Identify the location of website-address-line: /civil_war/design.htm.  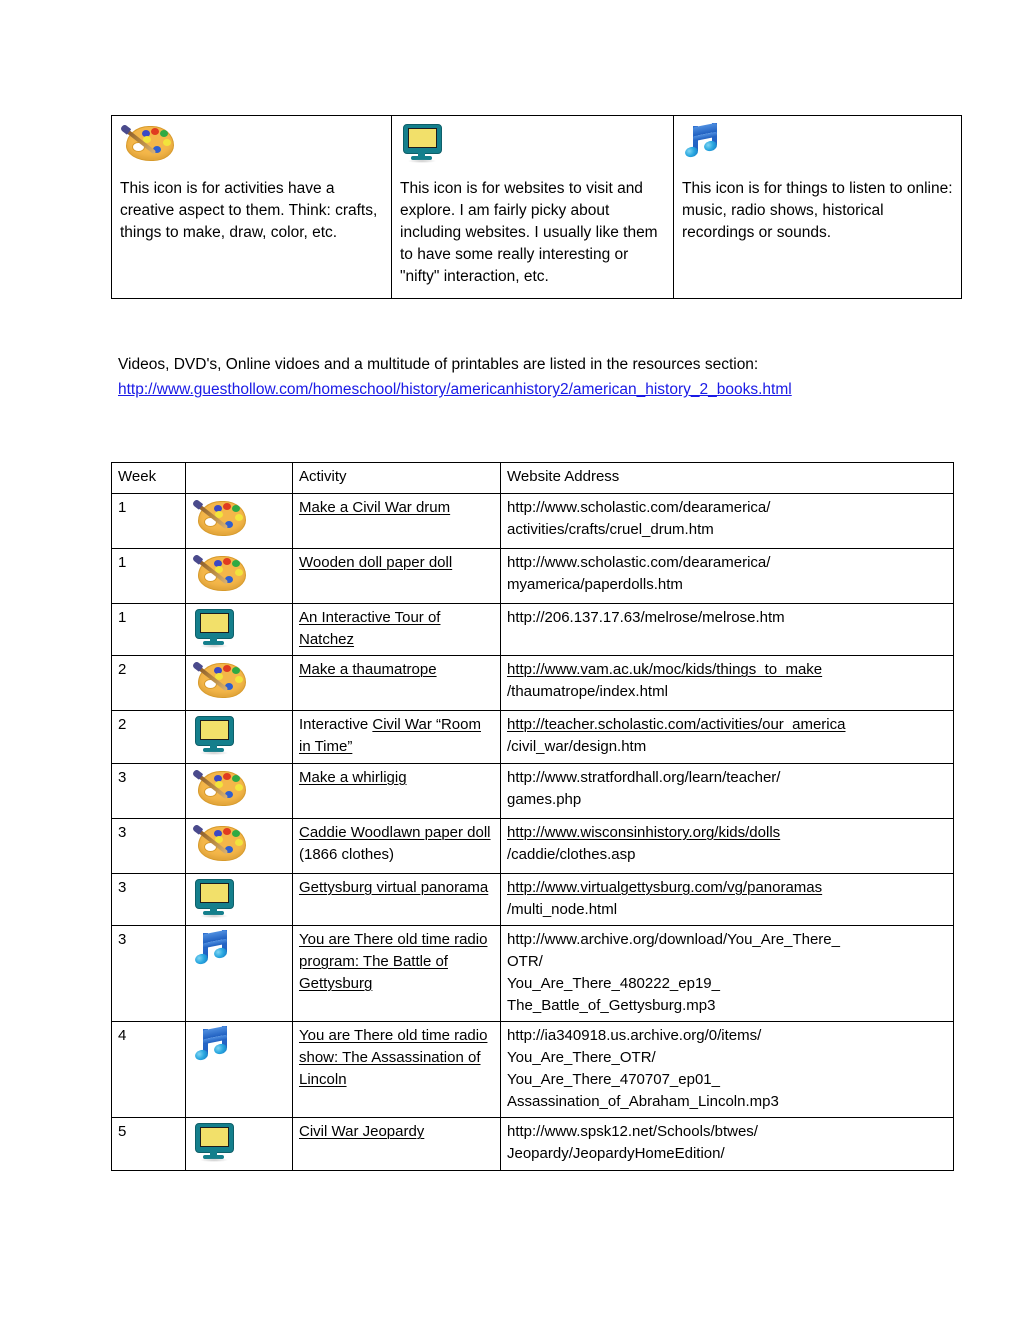
(727, 747).